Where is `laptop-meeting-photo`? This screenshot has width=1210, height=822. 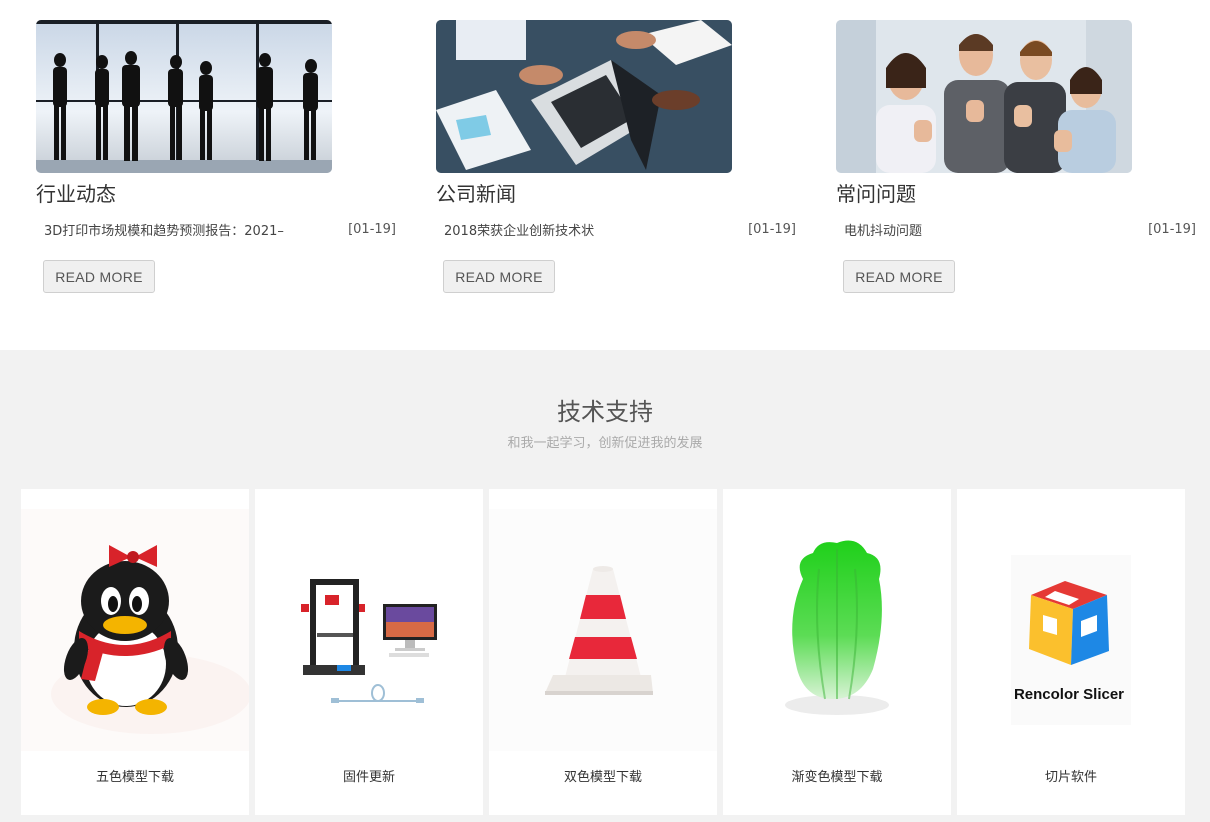 laptop-meeting-photo is located at coordinates (584, 96).